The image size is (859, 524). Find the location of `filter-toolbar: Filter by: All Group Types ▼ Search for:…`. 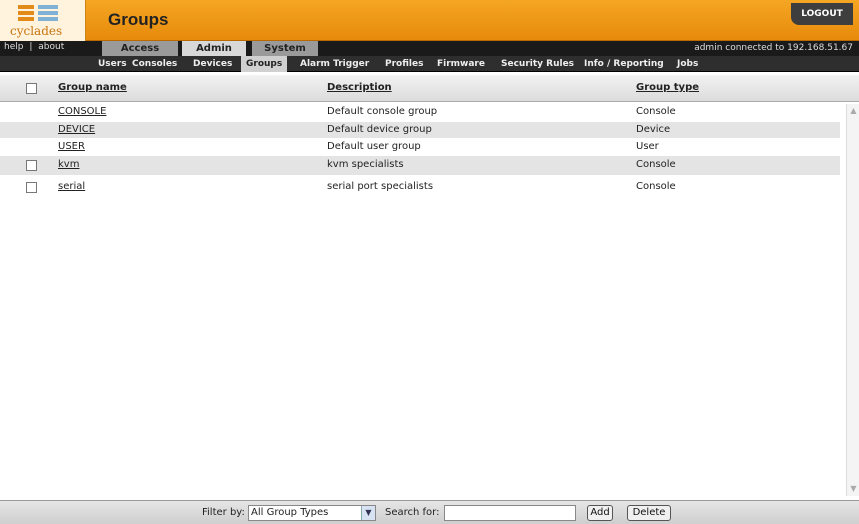

filter-toolbar: Filter by: All Group Types ▼ Search for:… is located at coordinates (429, 512).